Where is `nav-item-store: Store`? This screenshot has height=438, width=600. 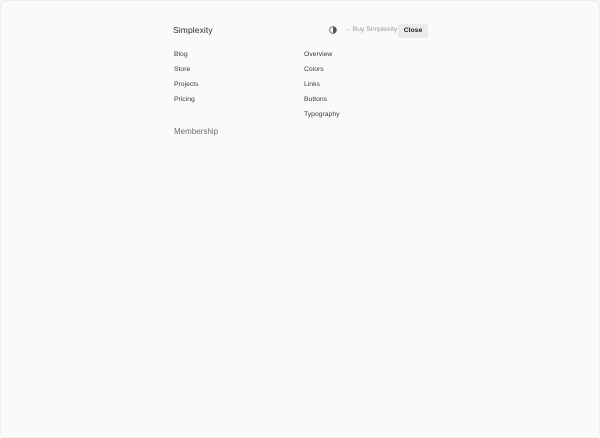
nav-item-store: Store is located at coordinates (186, 71).